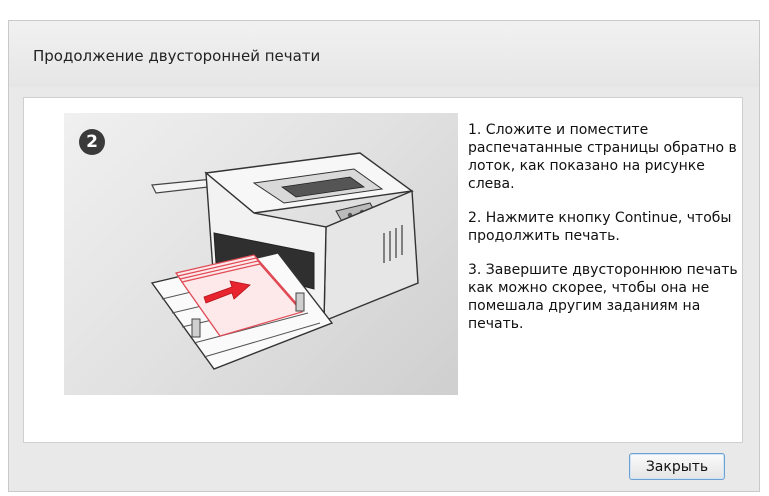 The image size is (769, 496). What do you see at coordinates (92, 142) in the screenshot?
I see `step-number-badge-icon: 2` at bounding box center [92, 142].